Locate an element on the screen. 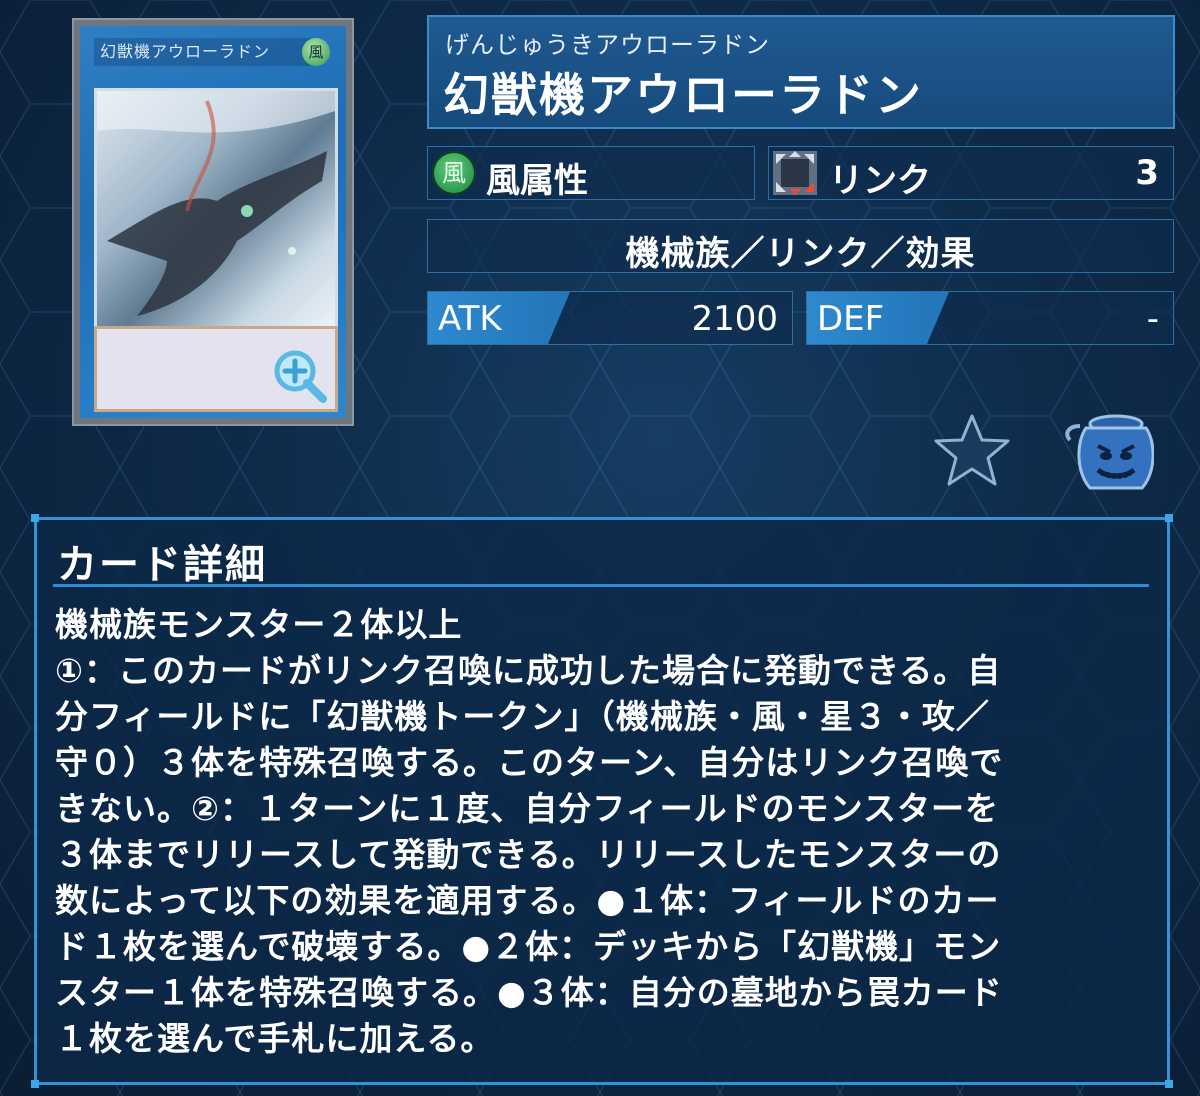  card-name-panel: げんじゅうきアウローラドン 幻獣機アウローラドン is located at coordinates (801, 72).